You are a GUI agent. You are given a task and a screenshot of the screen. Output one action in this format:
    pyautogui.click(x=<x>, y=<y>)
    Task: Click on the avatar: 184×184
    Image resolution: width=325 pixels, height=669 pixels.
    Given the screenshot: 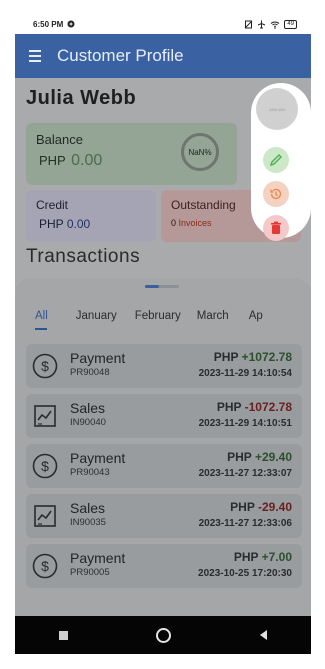 What is the action you would take?
    pyautogui.click(x=277, y=109)
    